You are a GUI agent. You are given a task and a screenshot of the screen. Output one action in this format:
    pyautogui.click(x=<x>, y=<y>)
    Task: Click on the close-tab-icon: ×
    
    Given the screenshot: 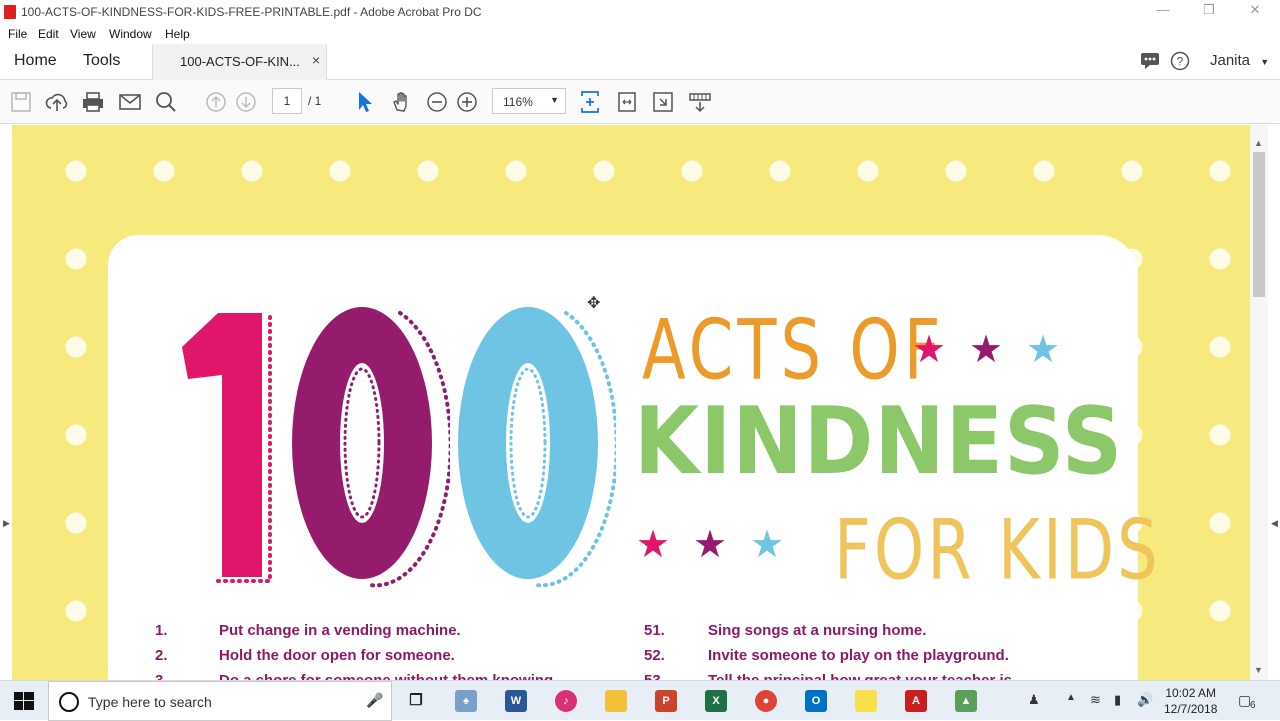 What is the action you would take?
    pyautogui.click(x=316, y=60)
    